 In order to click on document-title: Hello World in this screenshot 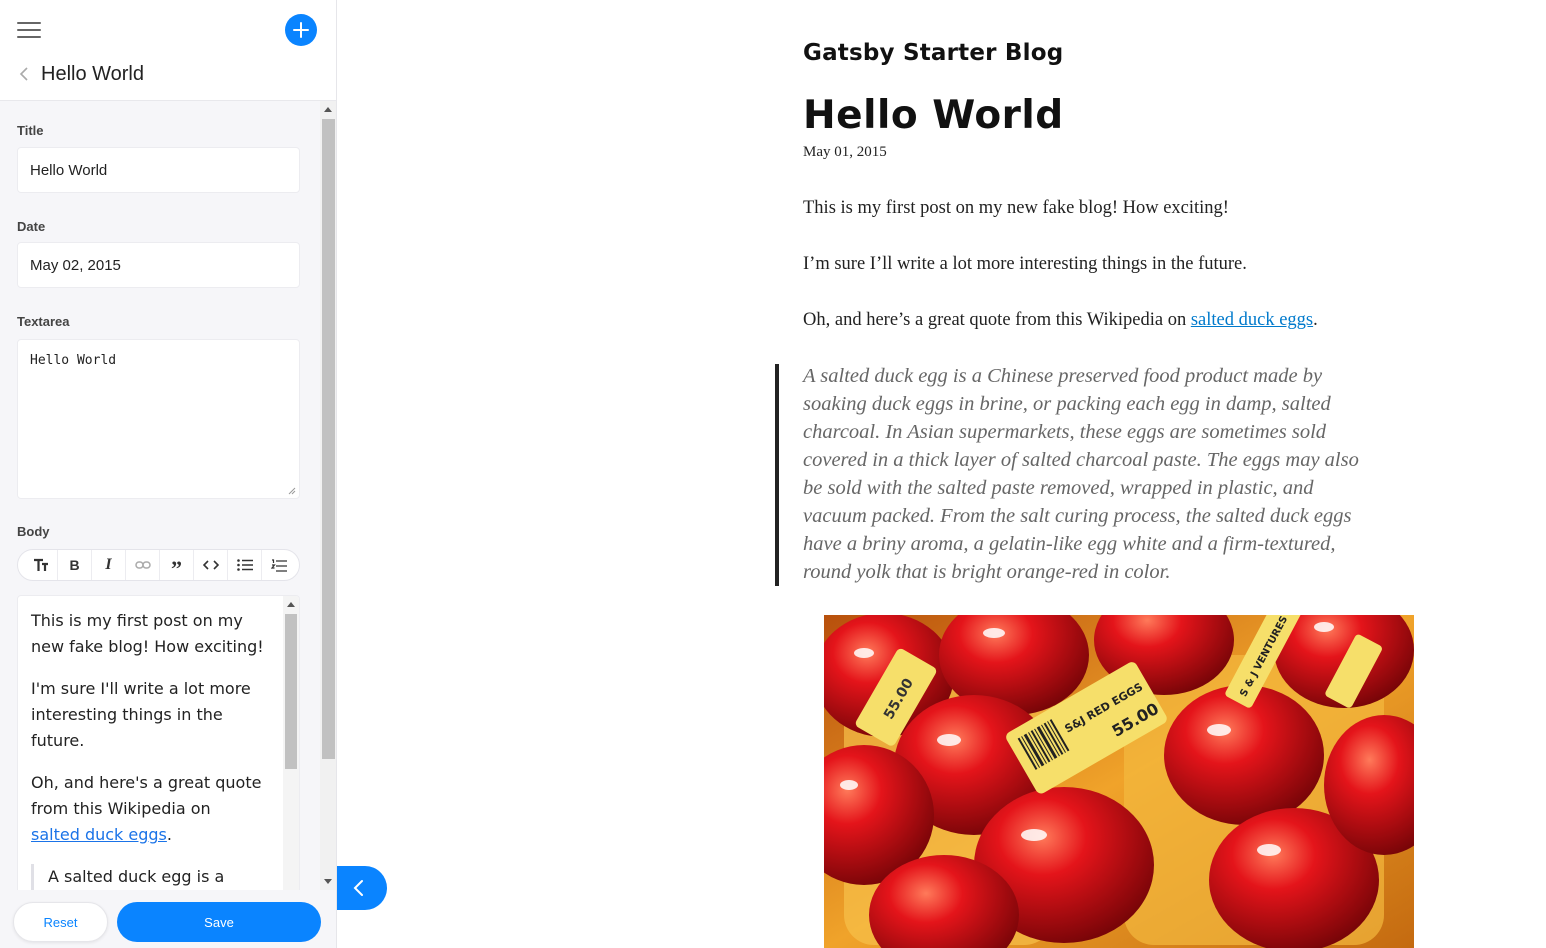, I will do `click(92, 73)`.